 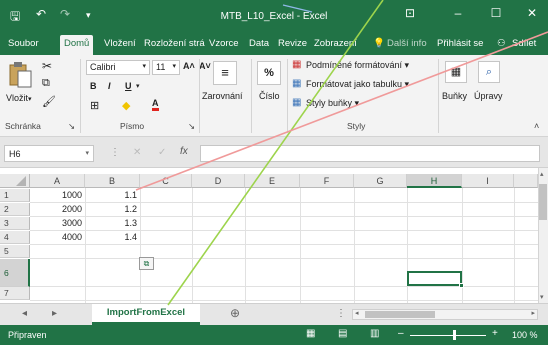 What do you see at coordinates (461, 285) in the screenshot?
I see `fill-handle` at bounding box center [461, 285].